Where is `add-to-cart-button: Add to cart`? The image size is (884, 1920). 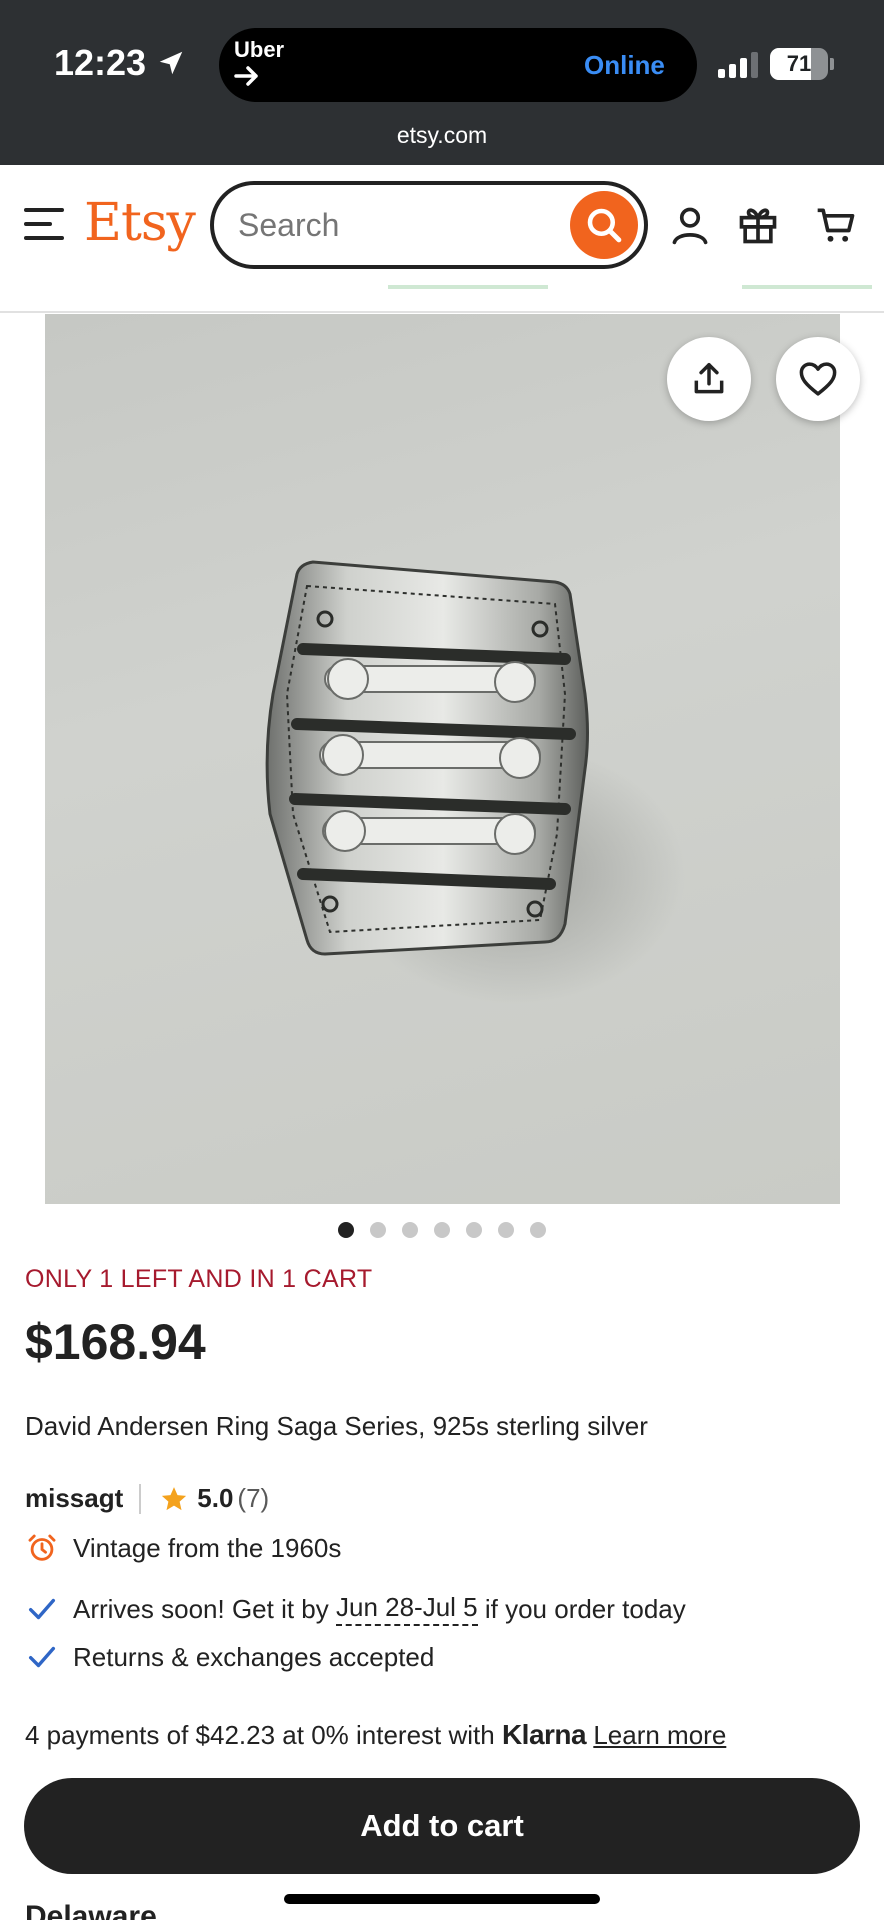 add-to-cart-button: Add to cart is located at coordinates (442, 1826).